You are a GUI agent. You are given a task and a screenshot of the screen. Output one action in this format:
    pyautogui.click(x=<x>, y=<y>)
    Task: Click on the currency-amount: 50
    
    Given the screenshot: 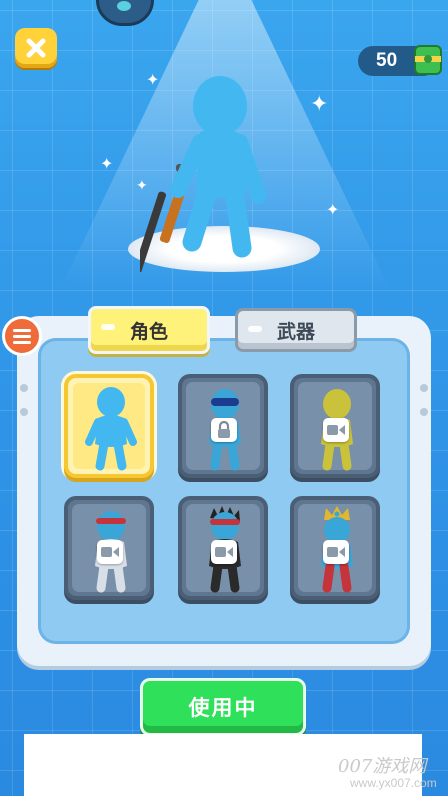 What is the action you would take?
    pyautogui.click(x=387, y=60)
    